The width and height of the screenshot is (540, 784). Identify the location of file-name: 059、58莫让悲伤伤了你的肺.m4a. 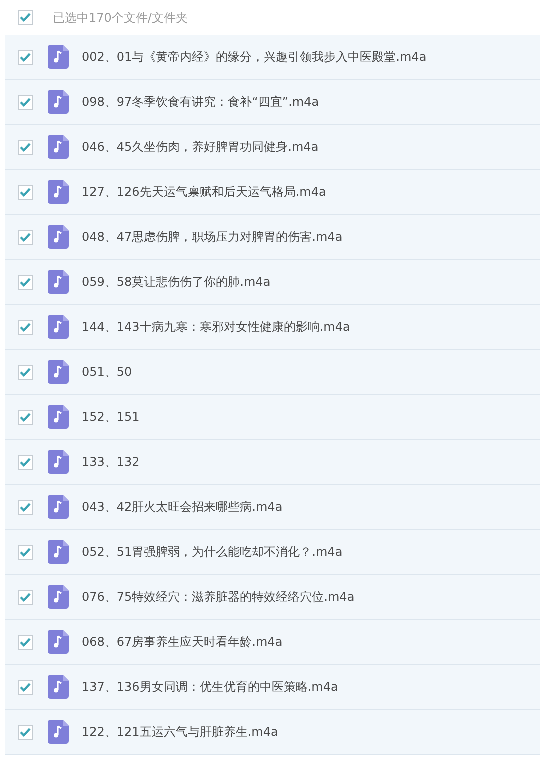
(176, 282).